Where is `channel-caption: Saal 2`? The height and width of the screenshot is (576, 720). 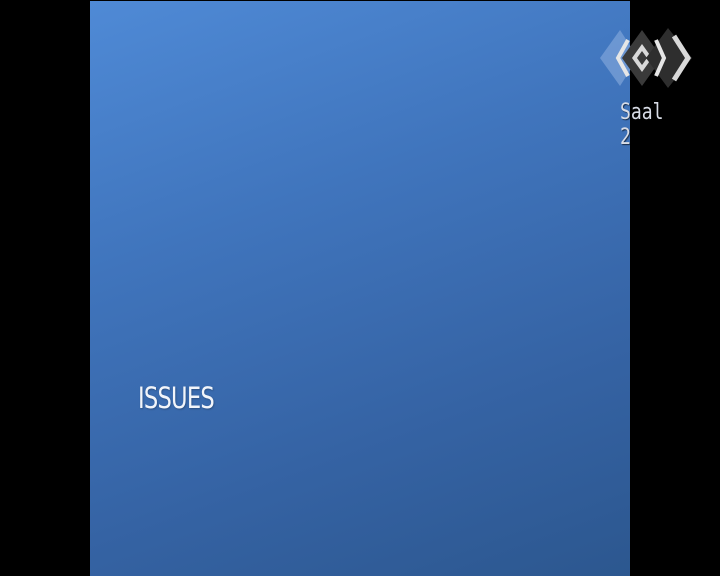
channel-caption: Saal 2 is located at coordinates (642, 125).